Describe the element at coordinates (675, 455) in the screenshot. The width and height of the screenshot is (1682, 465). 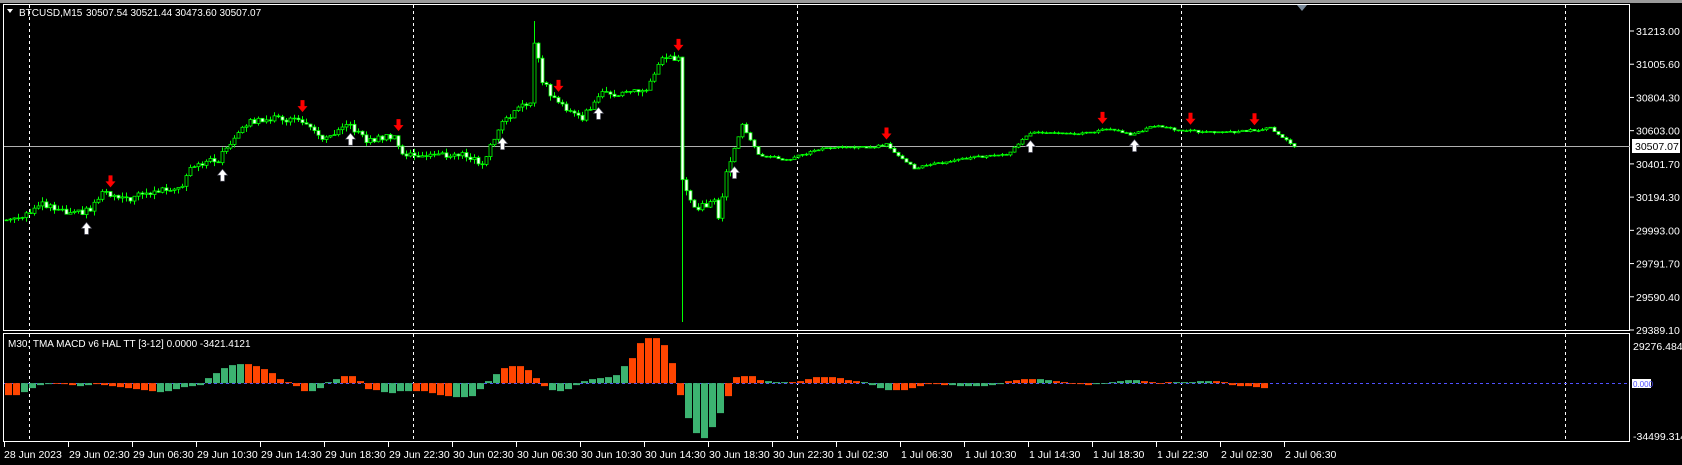
I see `time-tick-label: 30 Jun 14:30` at that location.